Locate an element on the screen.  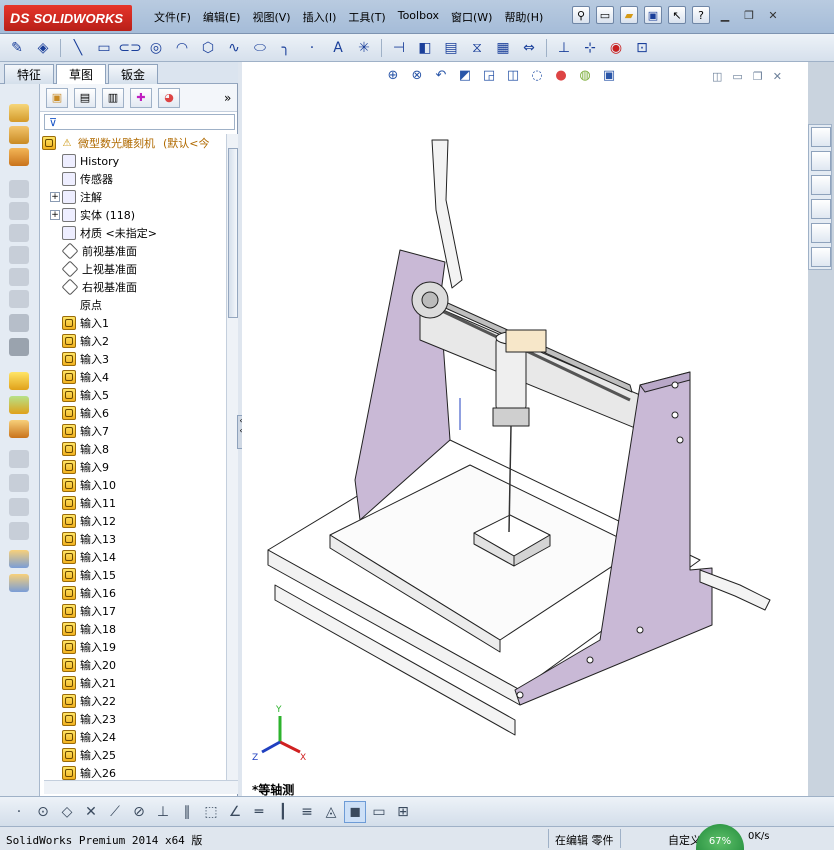
tree-item-import: 输入16 is located at coordinates (144, 593).